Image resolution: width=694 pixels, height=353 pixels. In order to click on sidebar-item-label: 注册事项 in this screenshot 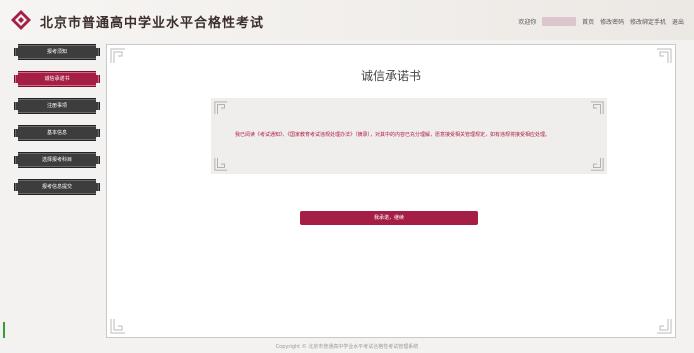, I will do `click(56, 106)`.